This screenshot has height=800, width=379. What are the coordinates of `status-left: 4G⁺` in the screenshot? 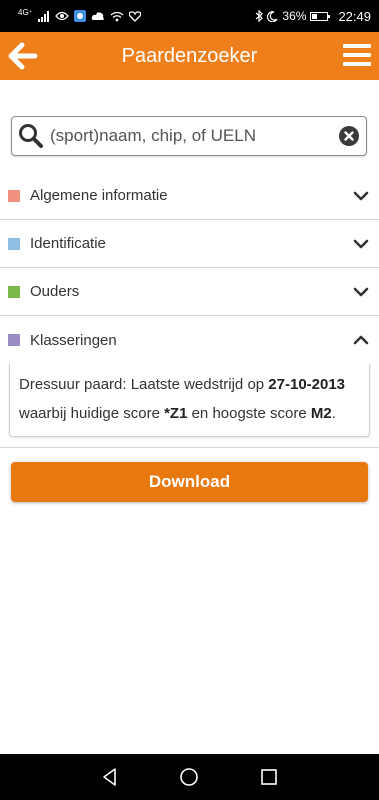 It's located at (79, 15).